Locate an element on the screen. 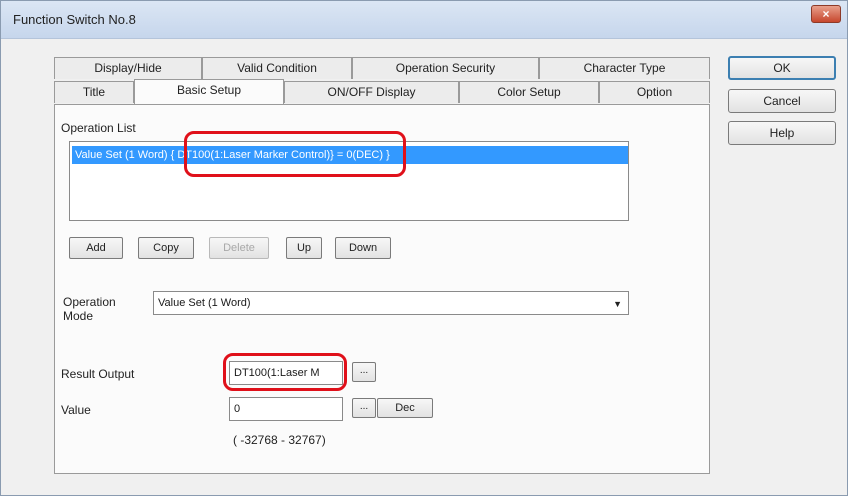  value-label: Value is located at coordinates (76, 410).